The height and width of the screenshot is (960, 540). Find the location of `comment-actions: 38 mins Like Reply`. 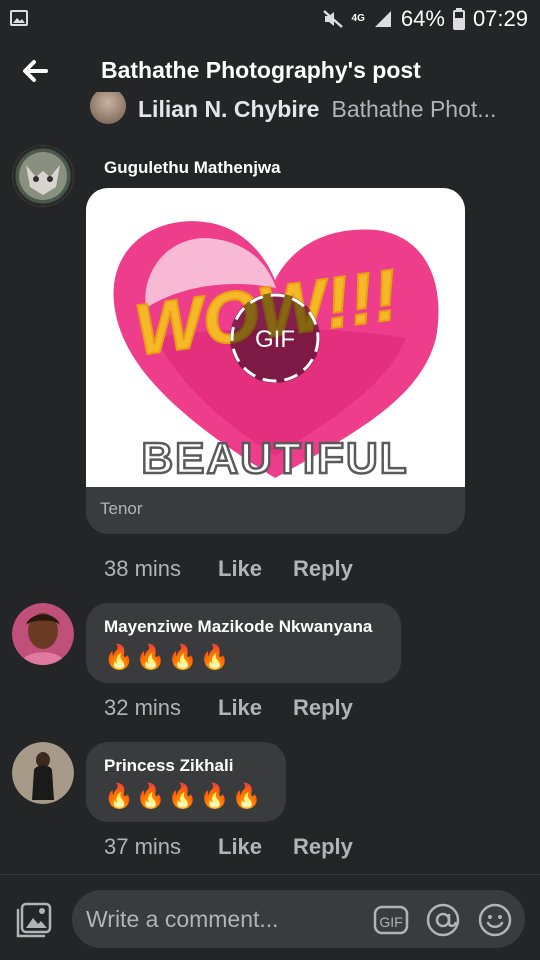

comment-actions: 38 mins Like Reply is located at coordinates (228, 569).